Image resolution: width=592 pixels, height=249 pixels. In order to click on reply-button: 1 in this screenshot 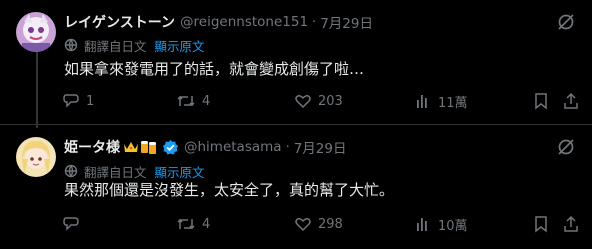, I will do `click(78, 101)`.